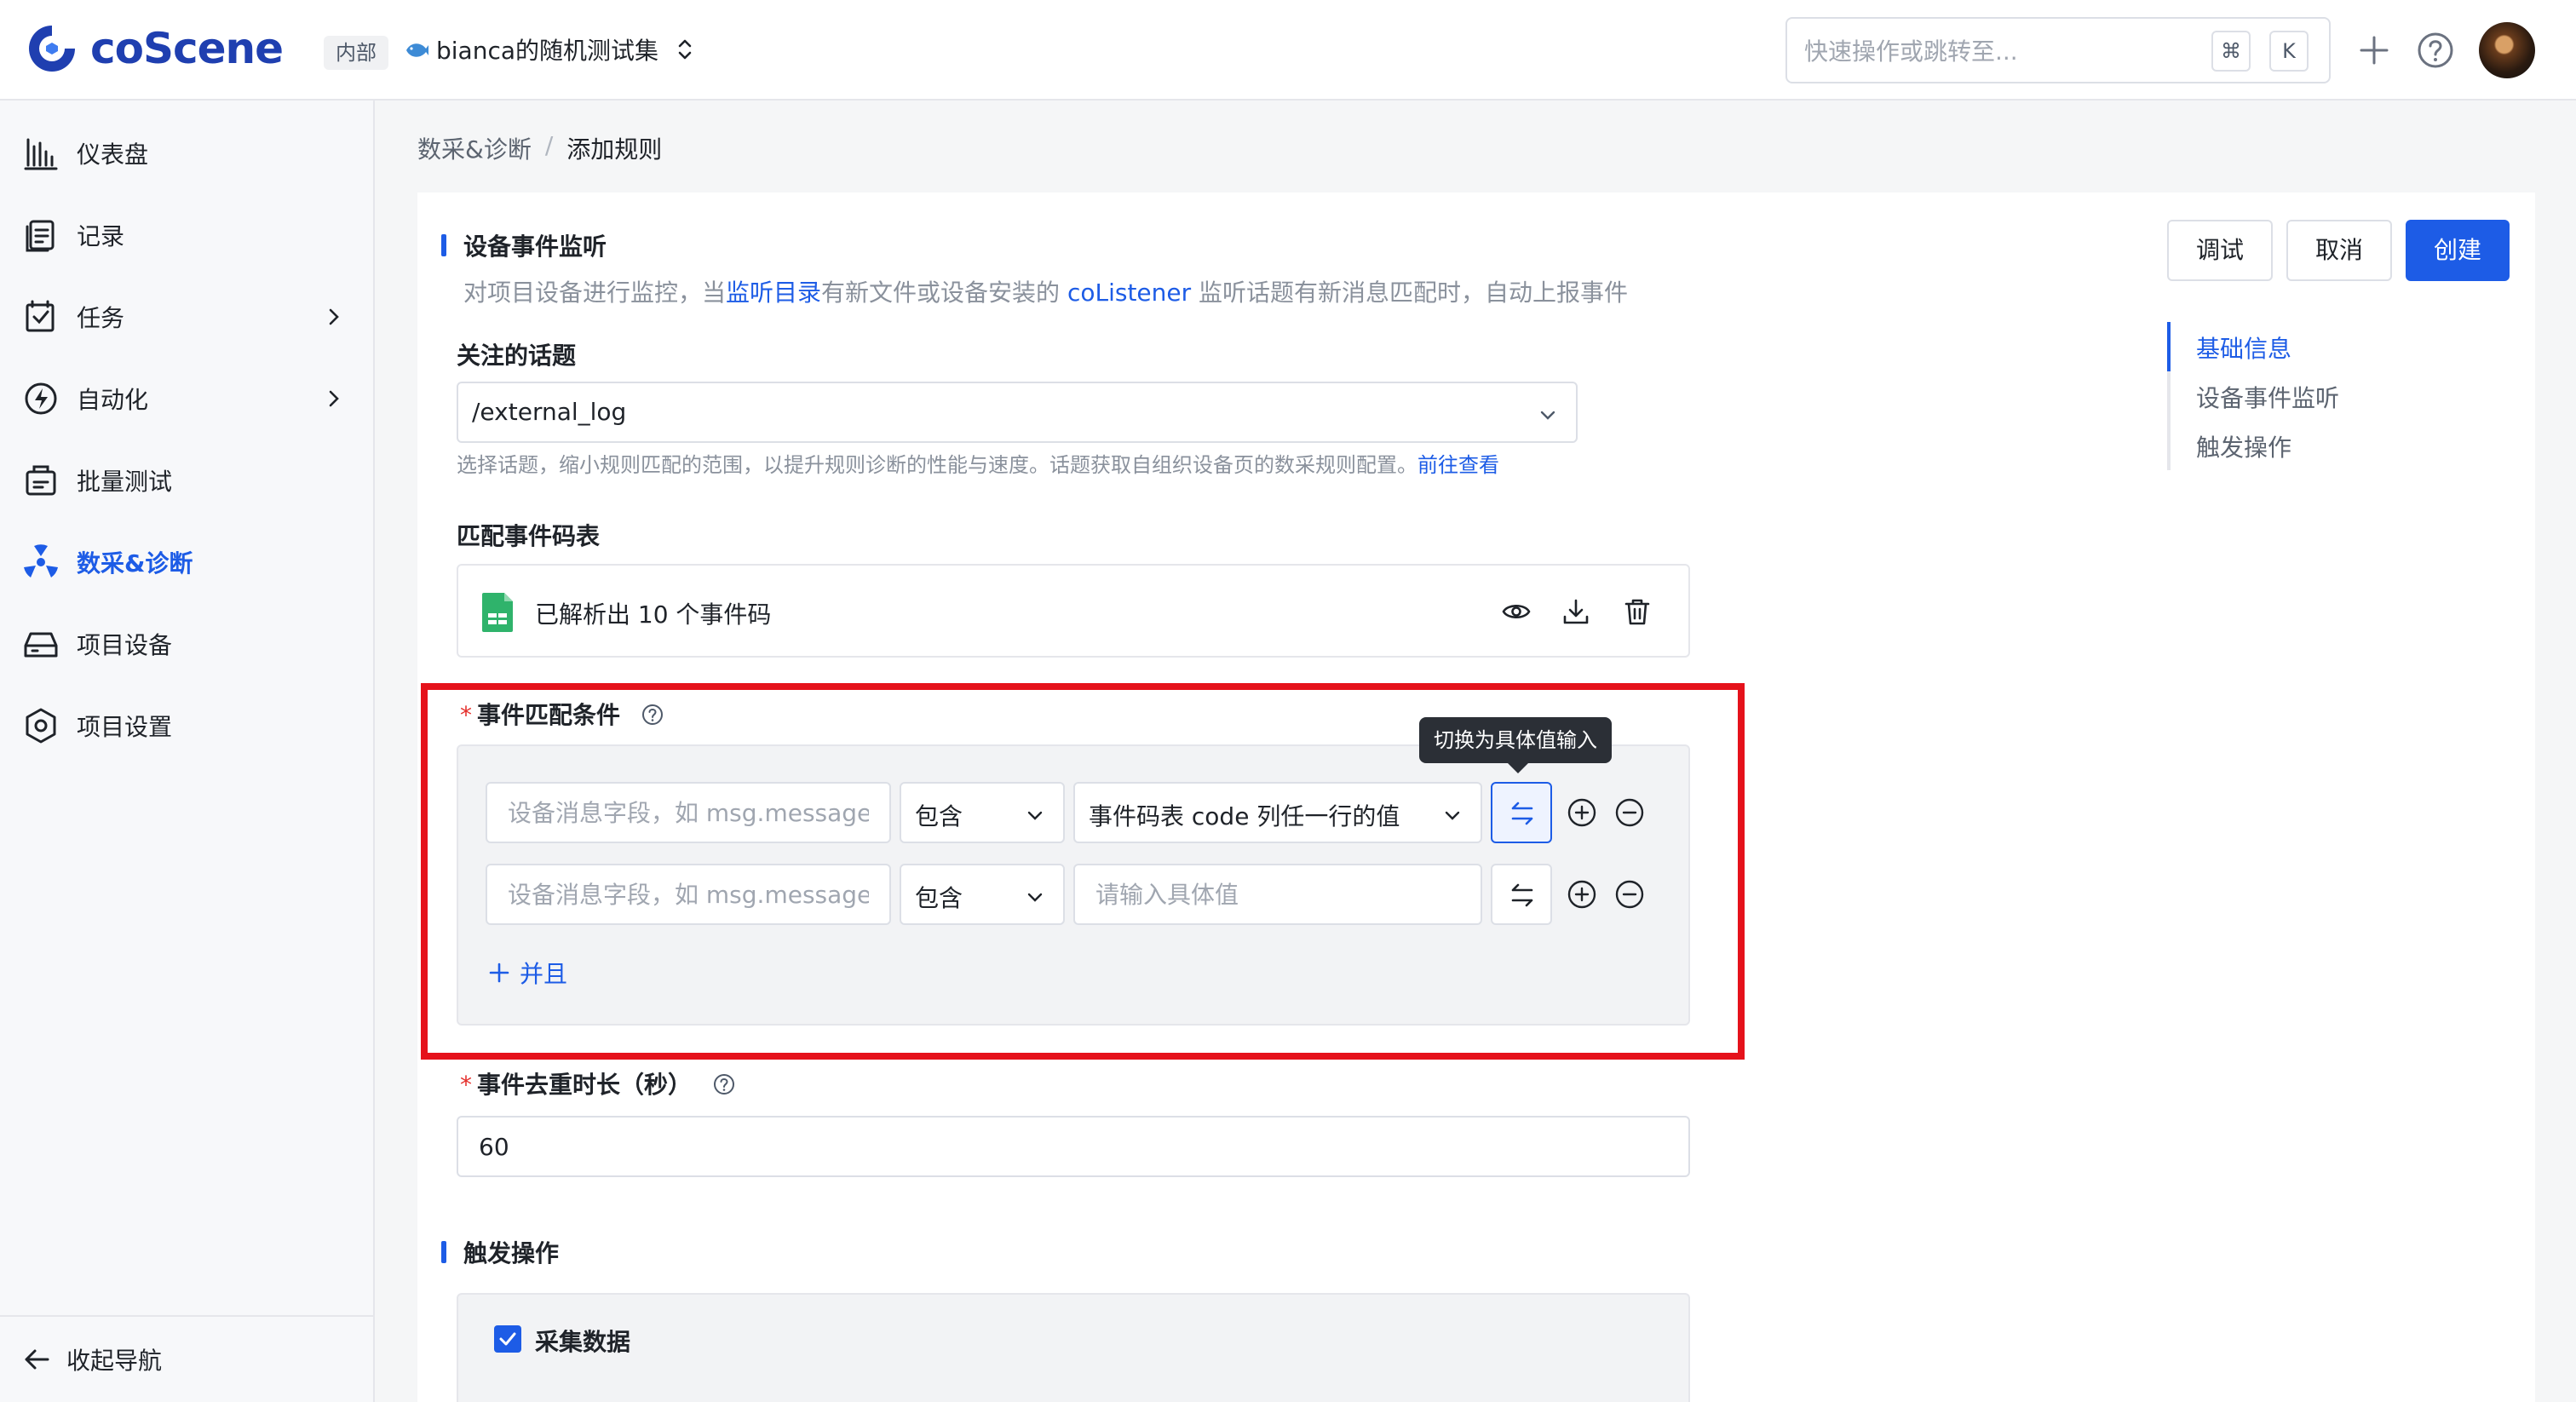  I want to click on desc-text: 监听话题有新消息匹配时，自动上报事件, so click(1414, 293).